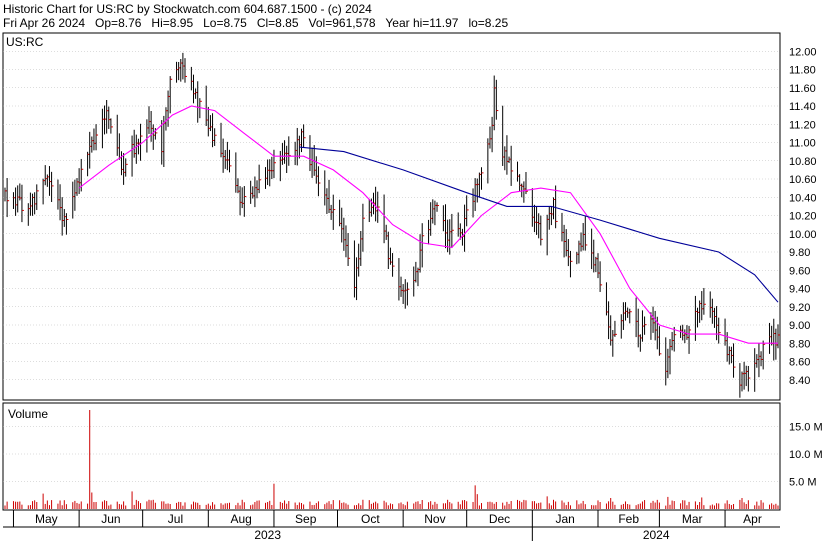  What do you see at coordinates (110, 519) in the screenshot?
I see `month-label: Jun` at bounding box center [110, 519].